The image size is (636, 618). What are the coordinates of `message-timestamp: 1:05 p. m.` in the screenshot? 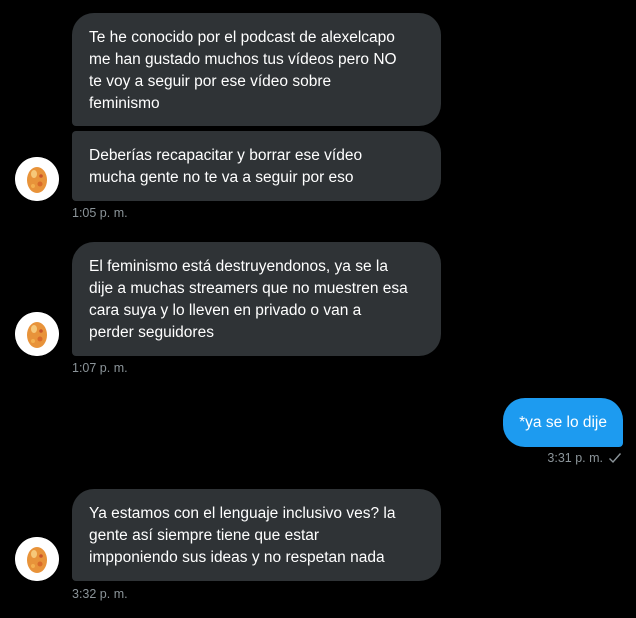 It's located at (100, 213).